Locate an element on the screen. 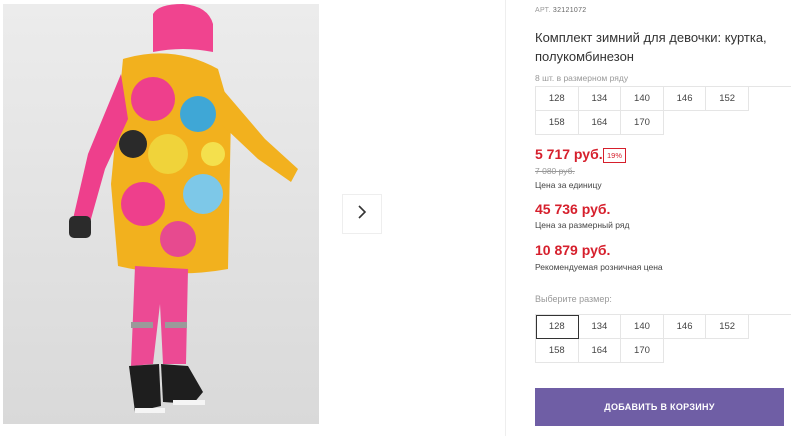 The width and height of the screenshot is (800, 436). pack-size-cell: 170 is located at coordinates (642, 123).